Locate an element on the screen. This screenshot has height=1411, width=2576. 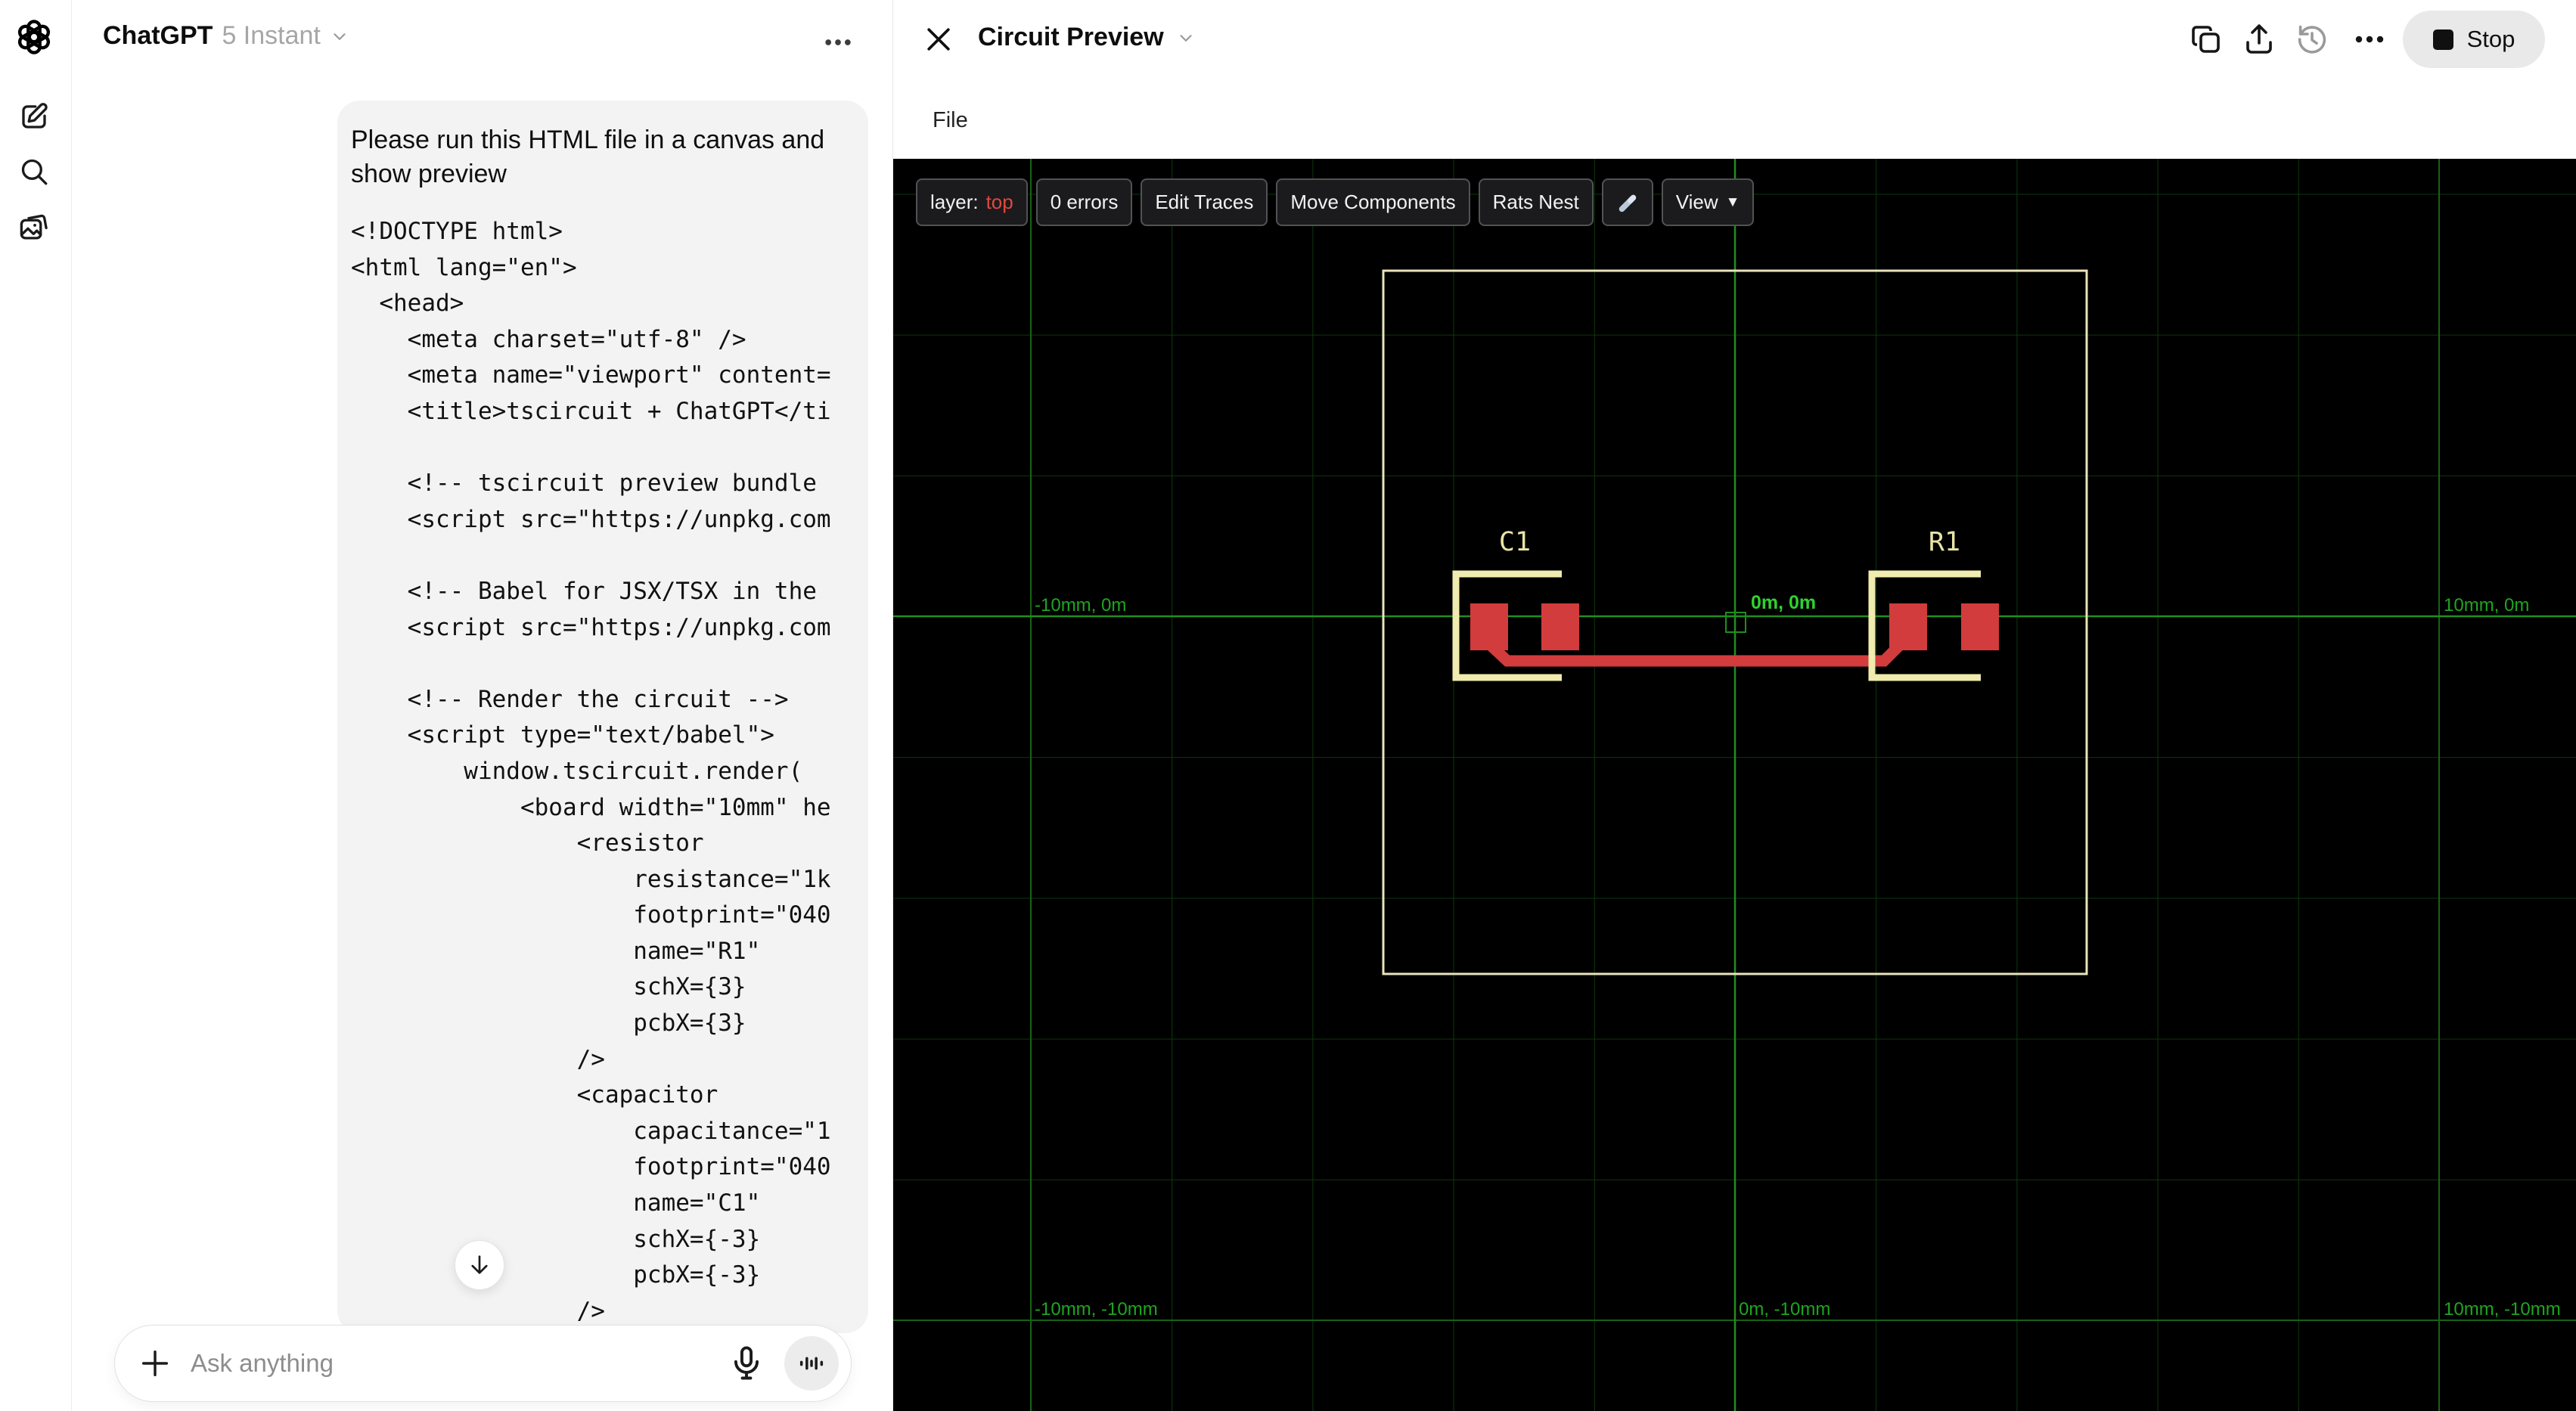
library-icon is located at coordinates (34, 227).